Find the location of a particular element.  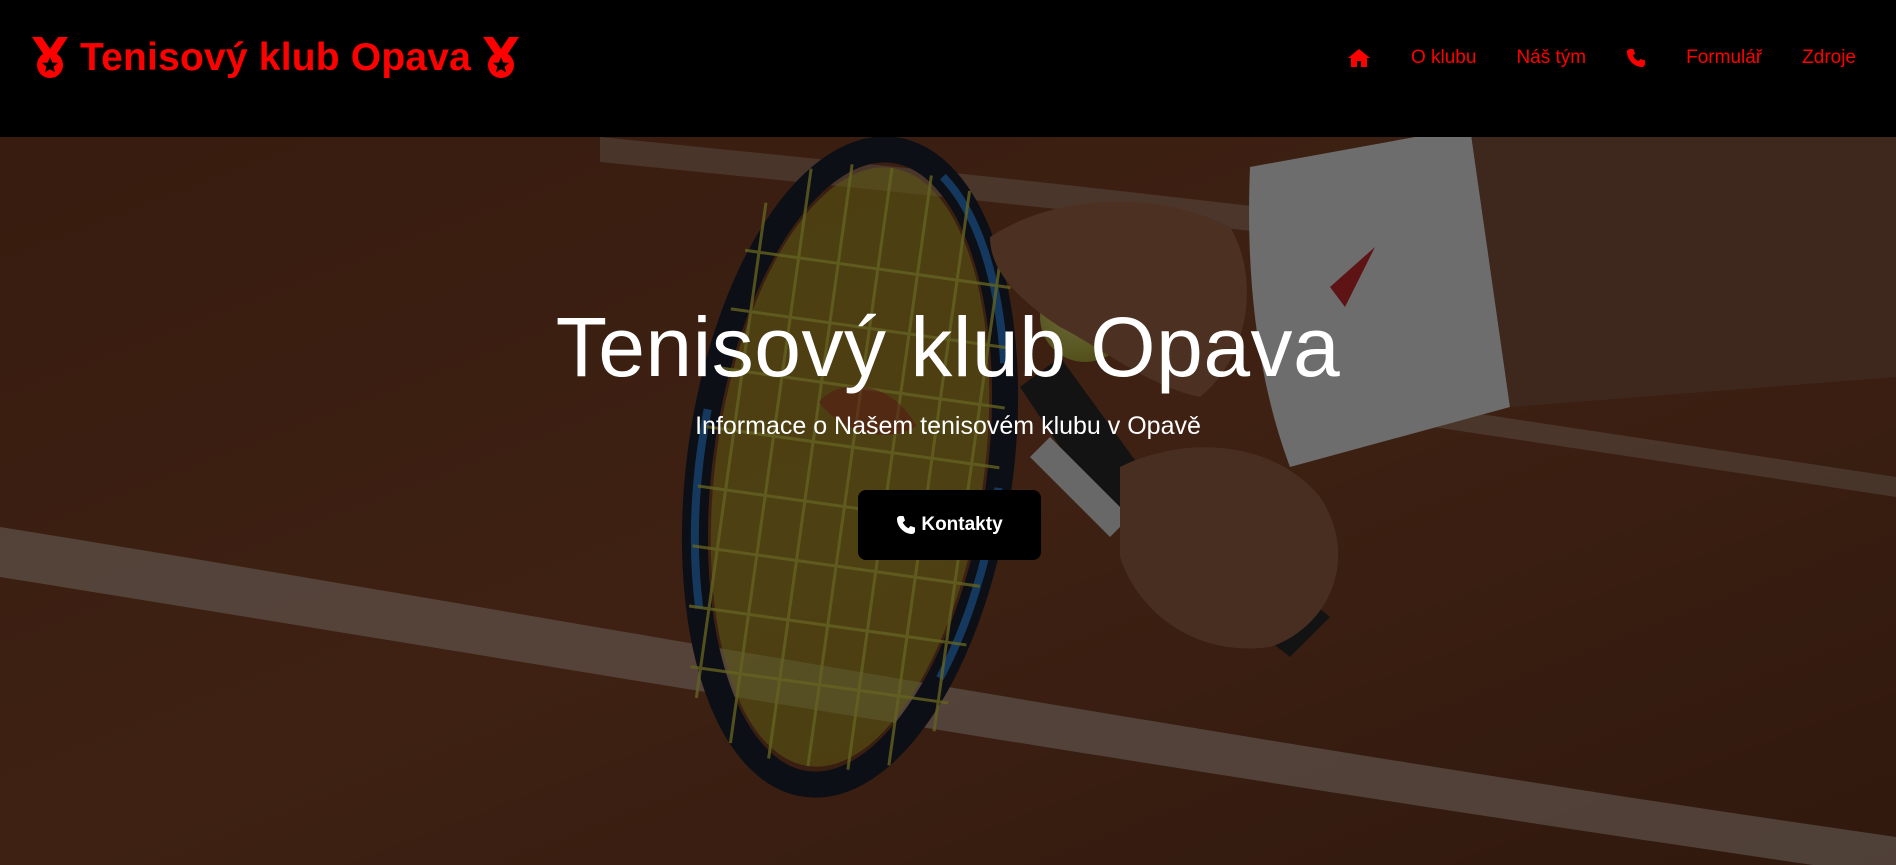

hero-title: Tenisový klub Opava is located at coordinates (948, 347).